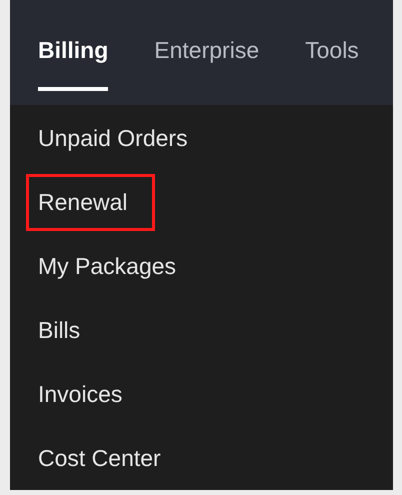 The height and width of the screenshot is (495, 402). I want to click on menu-item: Invoices, so click(88, 394).